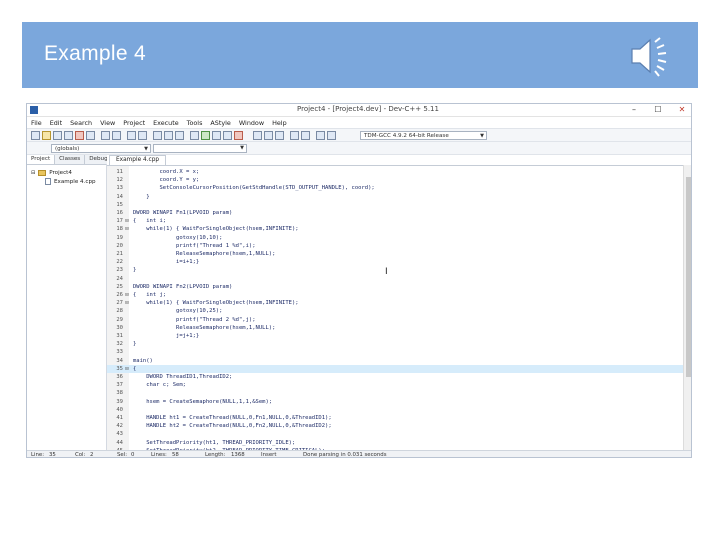 The image size is (720, 540). What do you see at coordinates (395, 172) in the screenshot?
I see `code-line: 11 coord.X = x;` at bounding box center [395, 172].